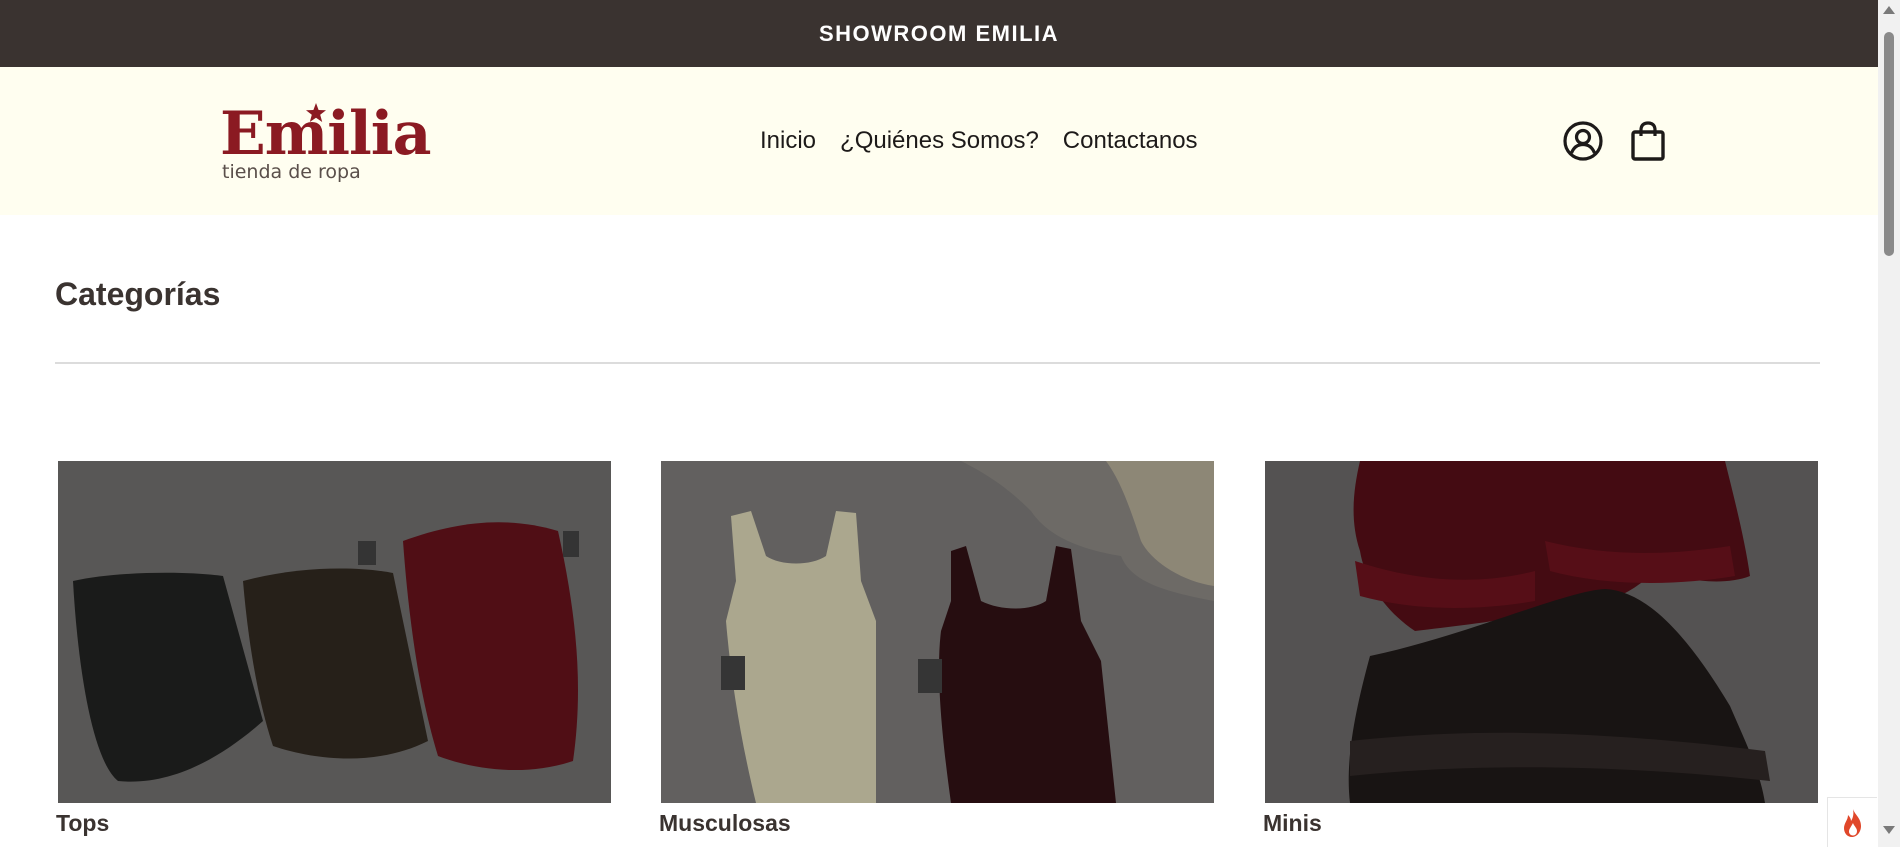 This screenshot has width=1900, height=847. Describe the element at coordinates (1583, 141) in the screenshot. I see `account-circle-icon` at that location.